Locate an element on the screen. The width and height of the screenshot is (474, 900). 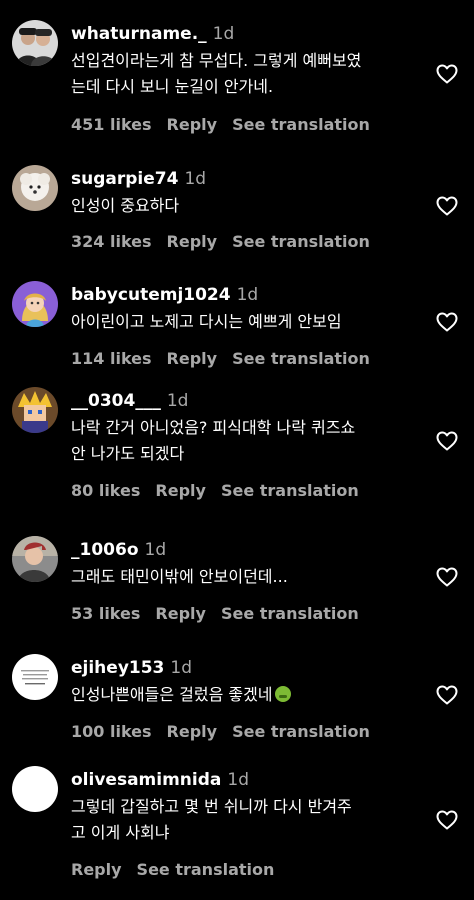
comment-actions: 324 likes Reply See translation is located at coordinates (220, 242).